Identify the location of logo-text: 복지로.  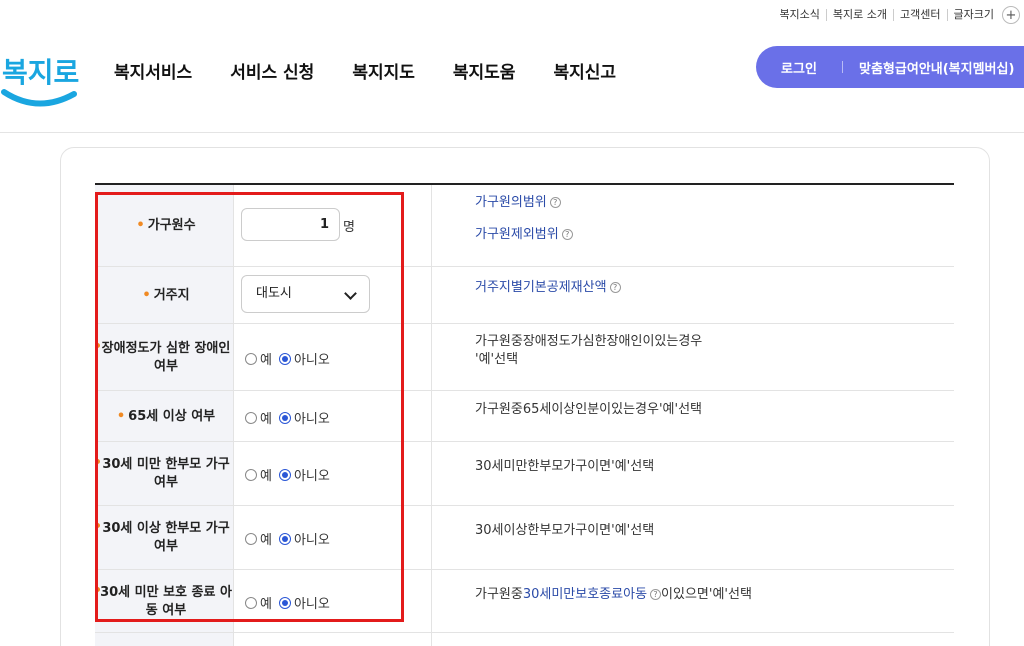
(40, 72).